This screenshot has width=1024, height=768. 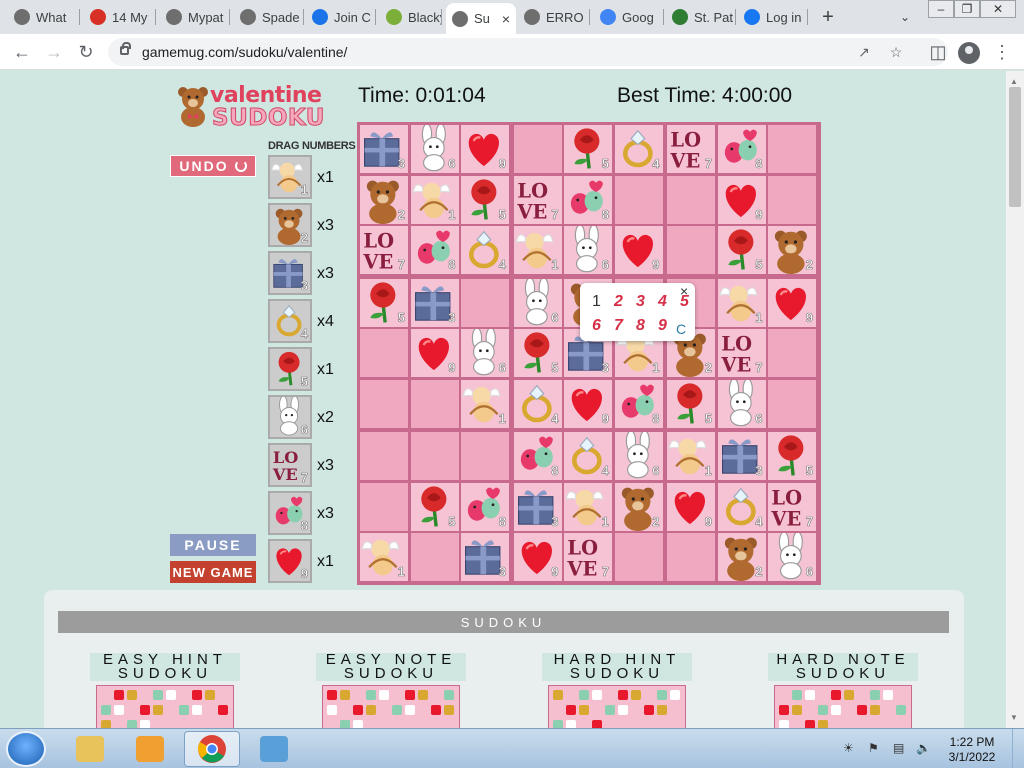 What do you see at coordinates (967, 9) in the screenshot?
I see `restore-button: ❐` at bounding box center [967, 9].